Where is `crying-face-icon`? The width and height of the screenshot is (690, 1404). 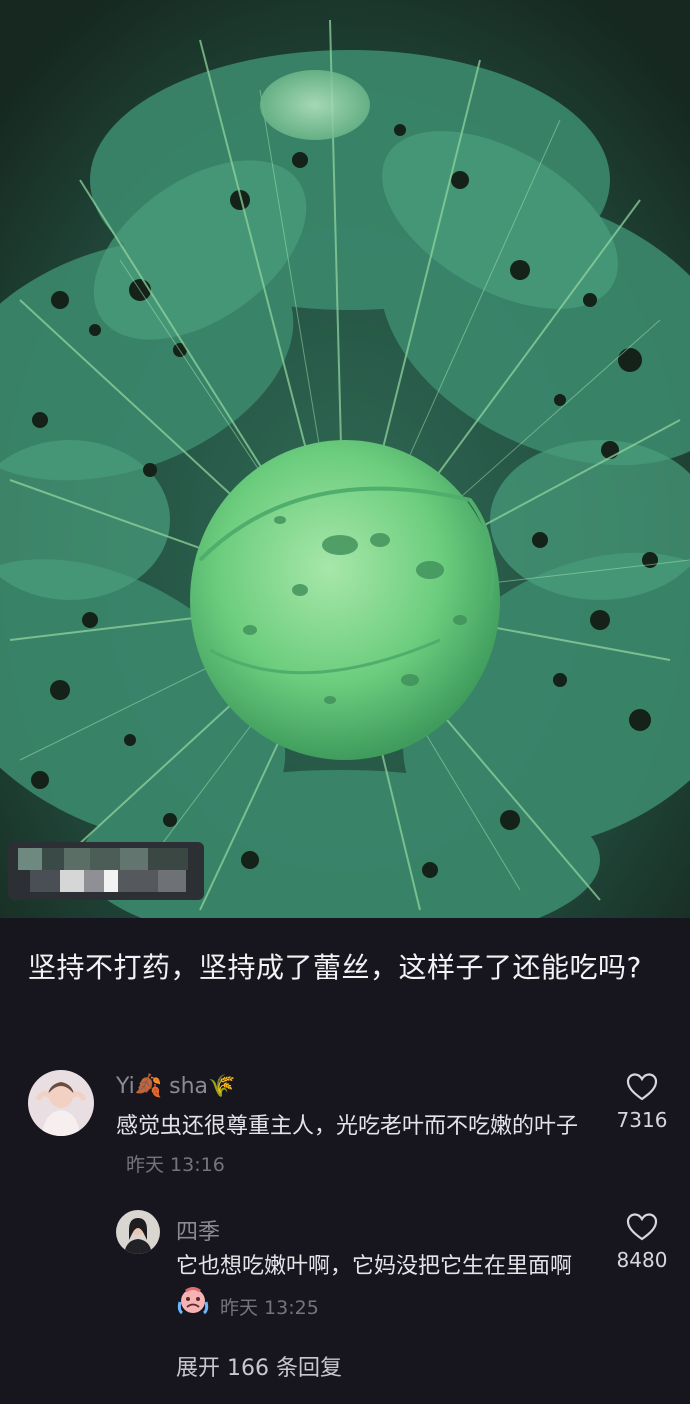 crying-face-icon is located at coordinates (193, 1307).